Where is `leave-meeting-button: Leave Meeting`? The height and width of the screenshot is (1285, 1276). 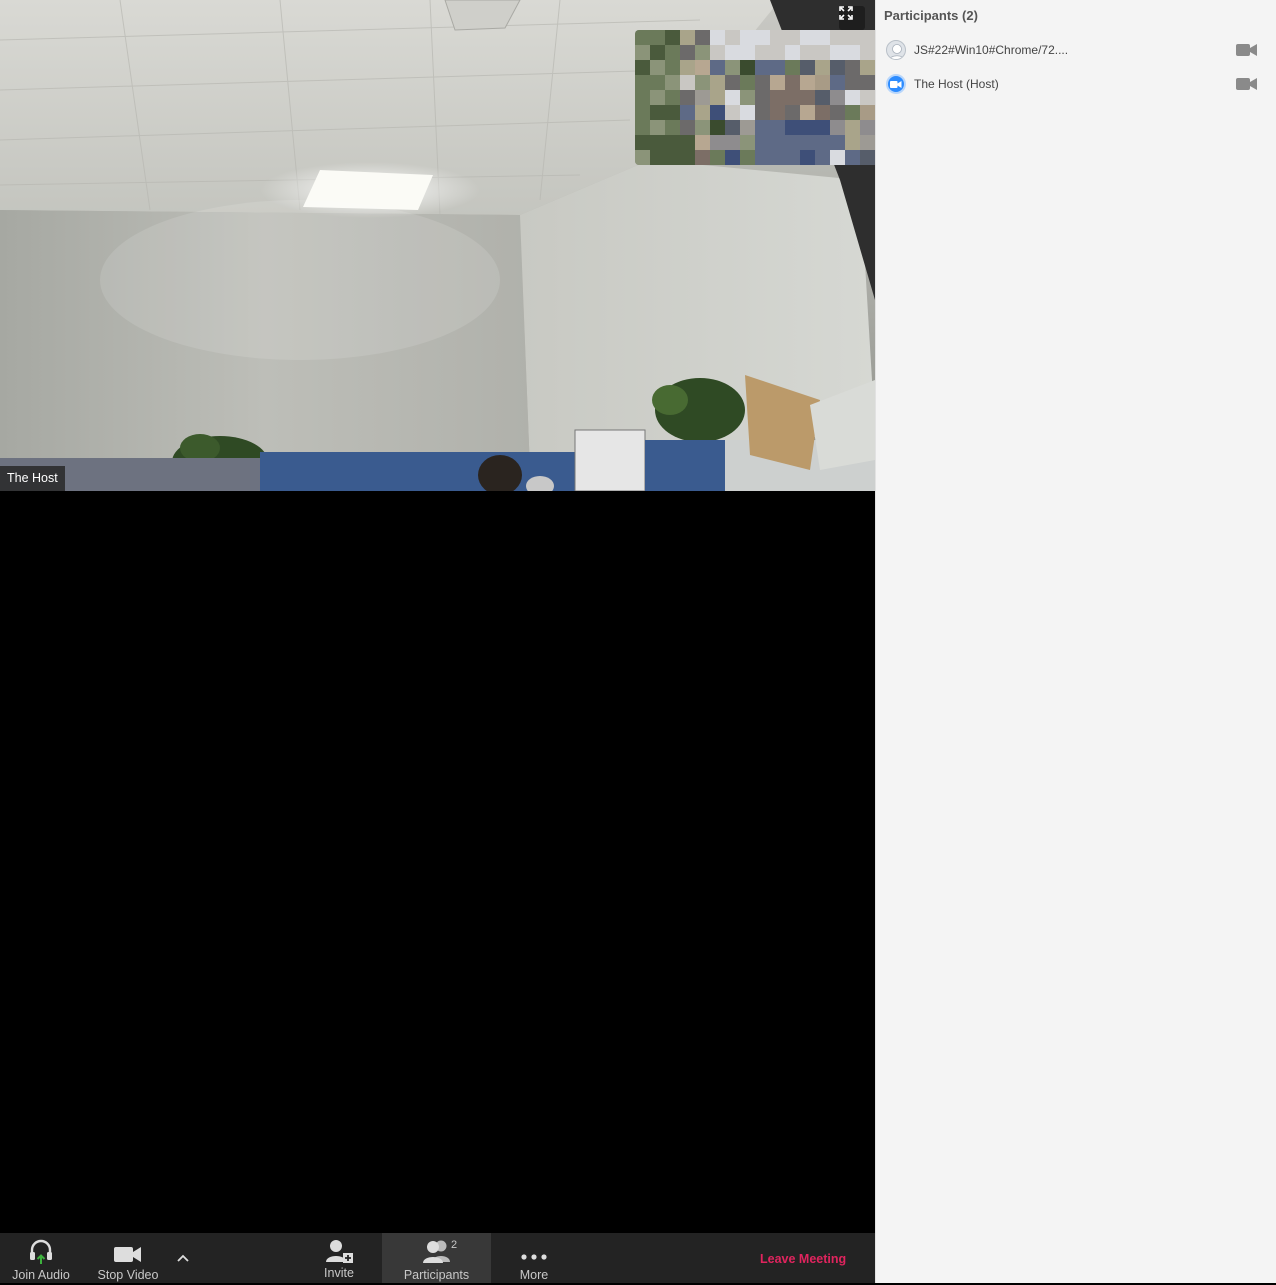 leave-meeting-button: Leave Meeting is located at coordinates (803, 1258).